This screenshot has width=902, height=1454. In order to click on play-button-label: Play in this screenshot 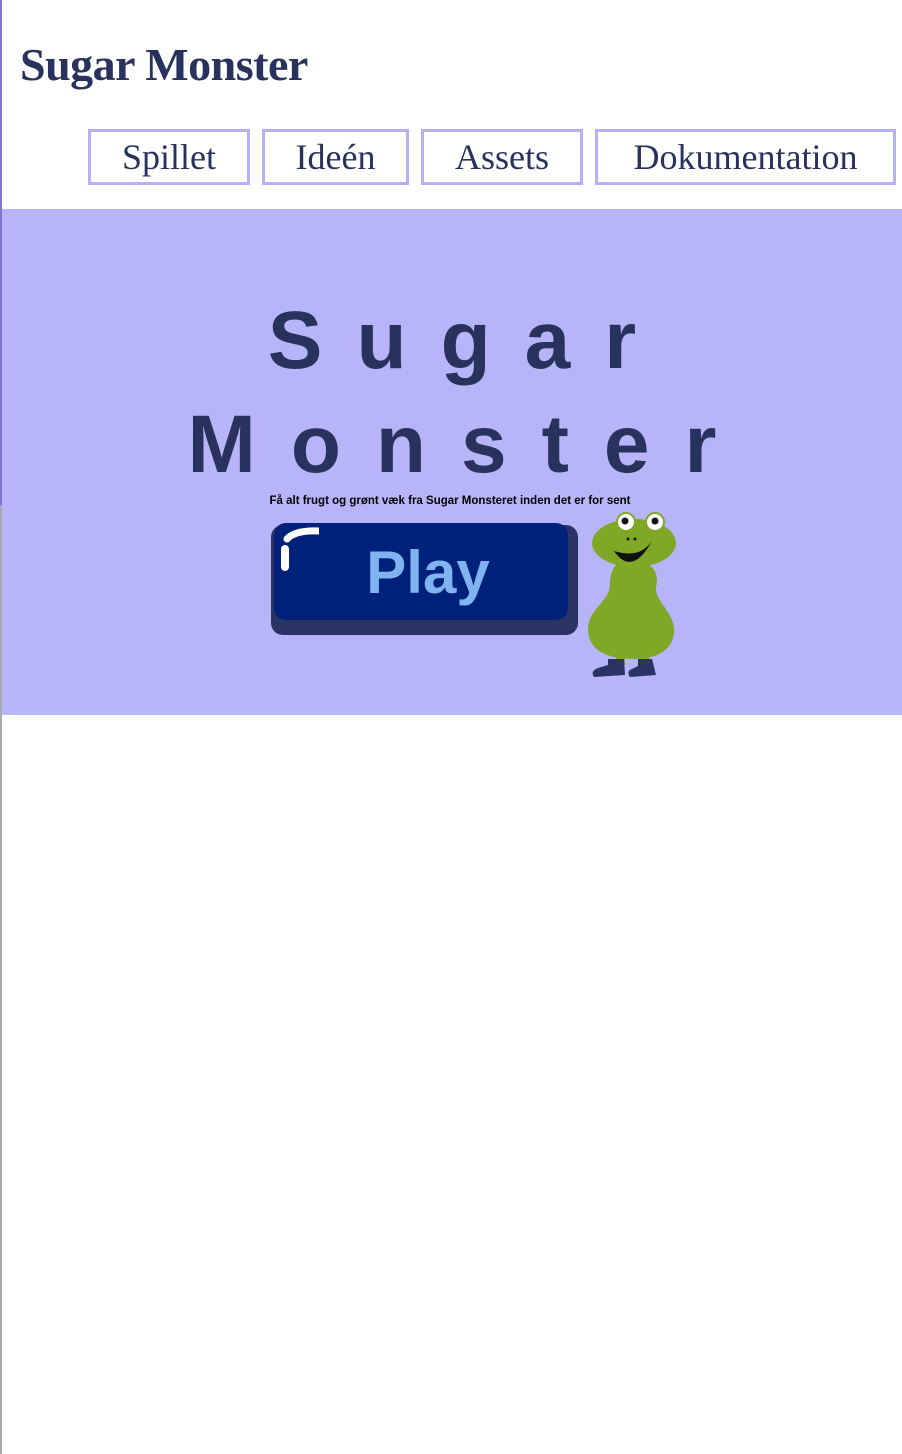, I will do `click(428, 572)`.